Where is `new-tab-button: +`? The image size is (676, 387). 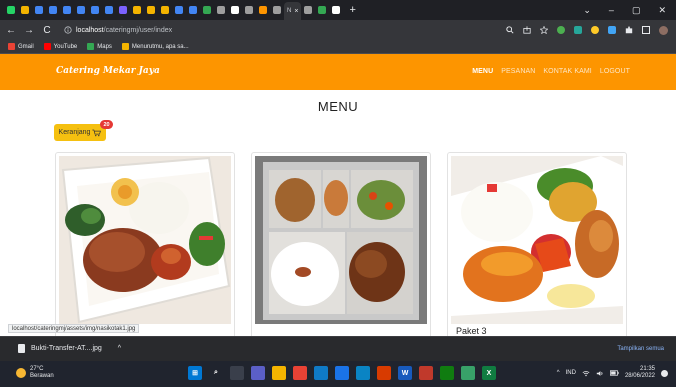 new-tab-button: + is located at coordinates (352, 10).